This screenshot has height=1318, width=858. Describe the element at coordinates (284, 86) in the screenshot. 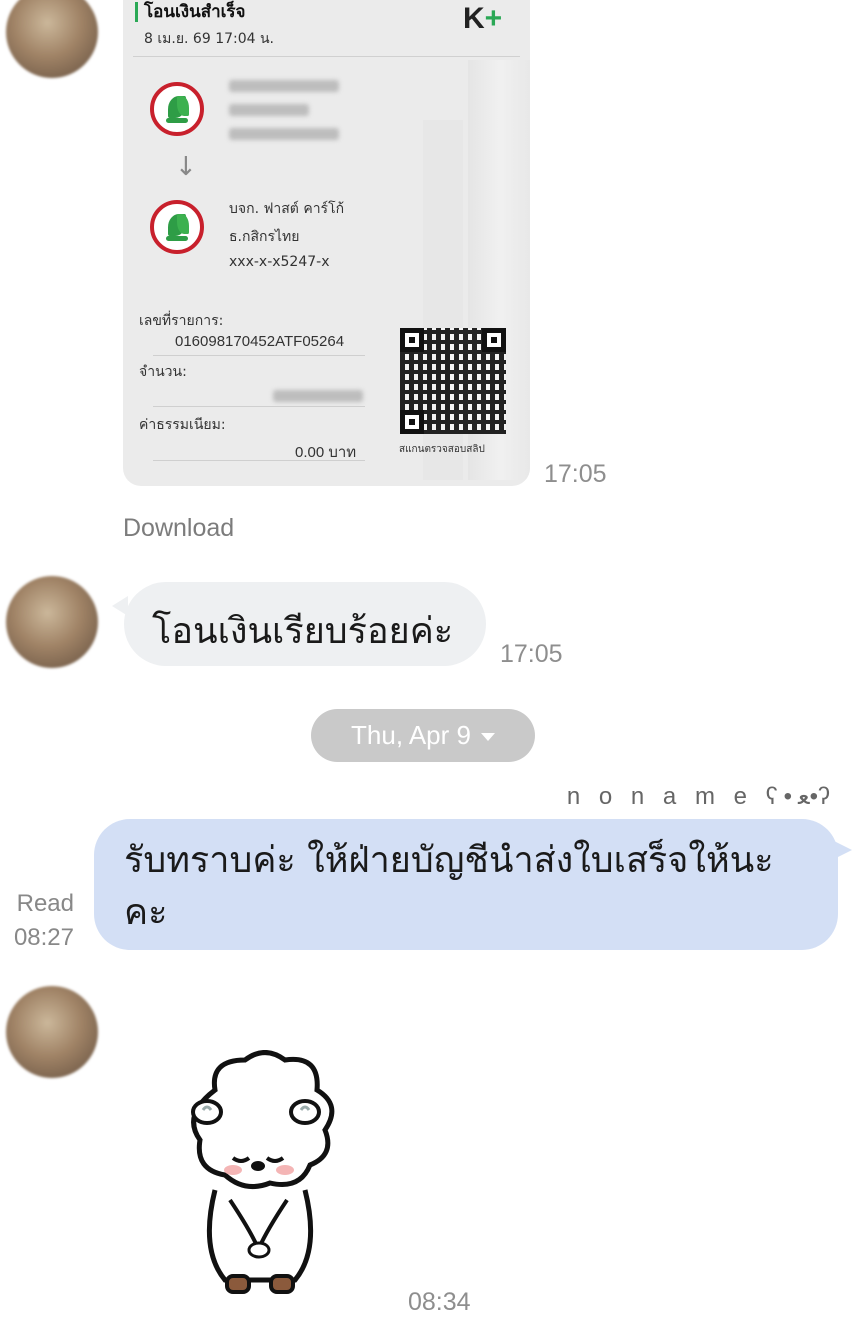

I see `sender-name-redacted` at that location.